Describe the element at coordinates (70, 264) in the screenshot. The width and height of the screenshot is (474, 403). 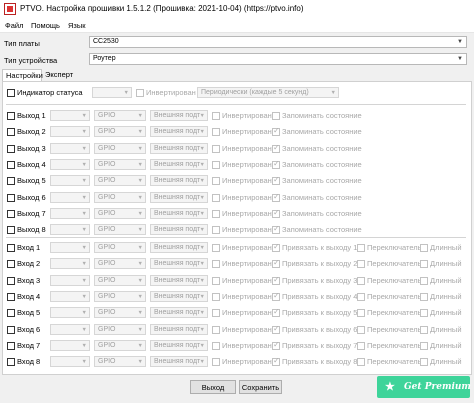
I see `input-2-pin-select: ▼` at that location.